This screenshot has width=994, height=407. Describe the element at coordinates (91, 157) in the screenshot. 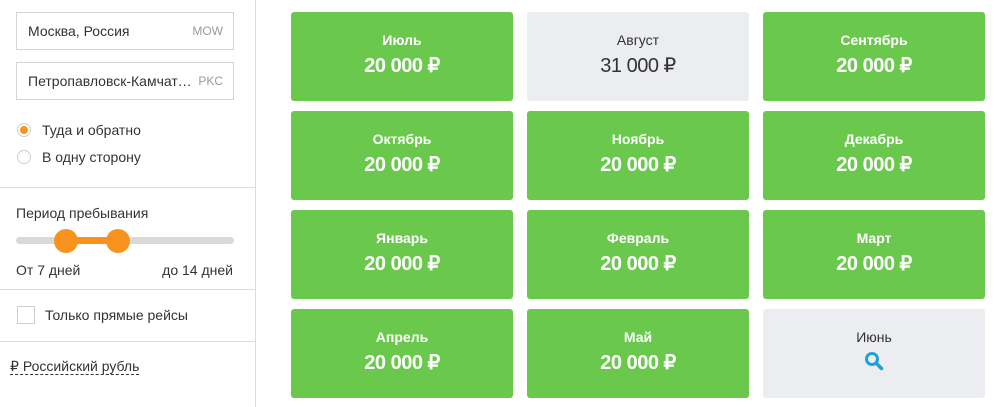

I see `trip-oneway-label: В одну сторону` at that location.